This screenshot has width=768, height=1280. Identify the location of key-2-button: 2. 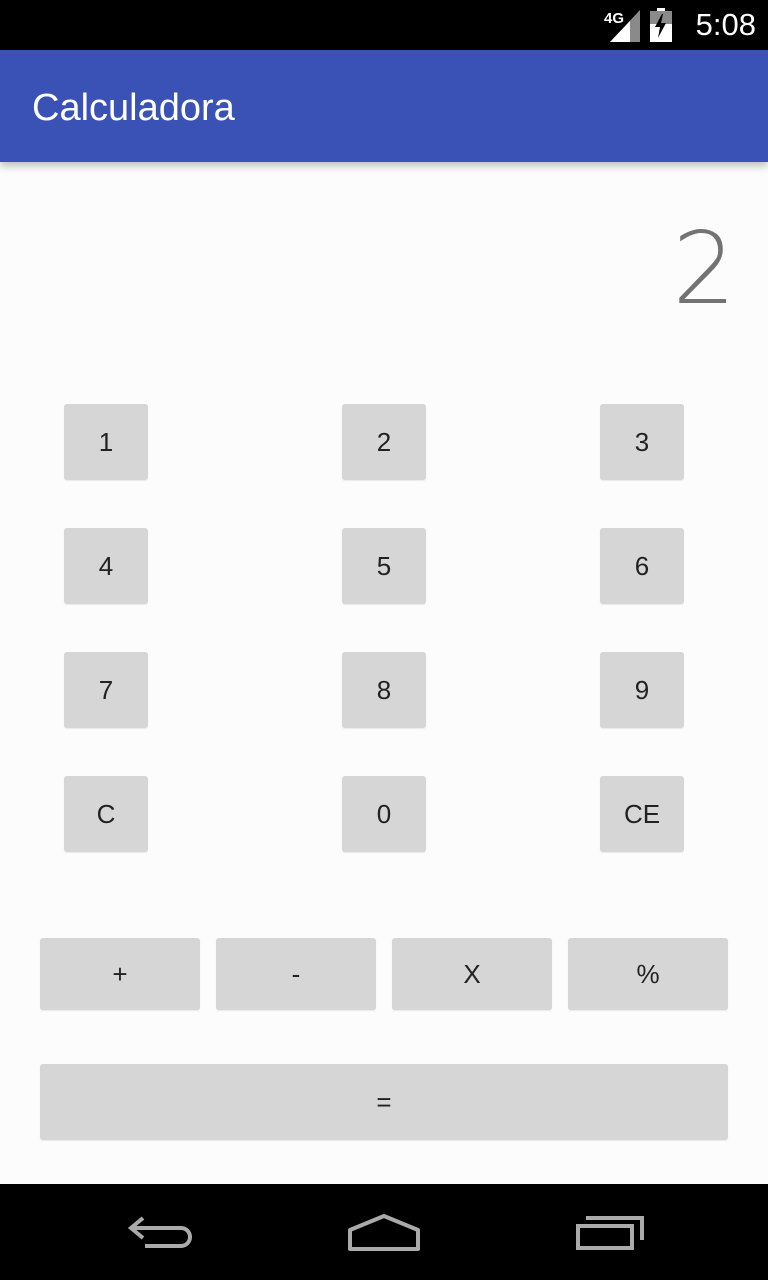
(384, 442).